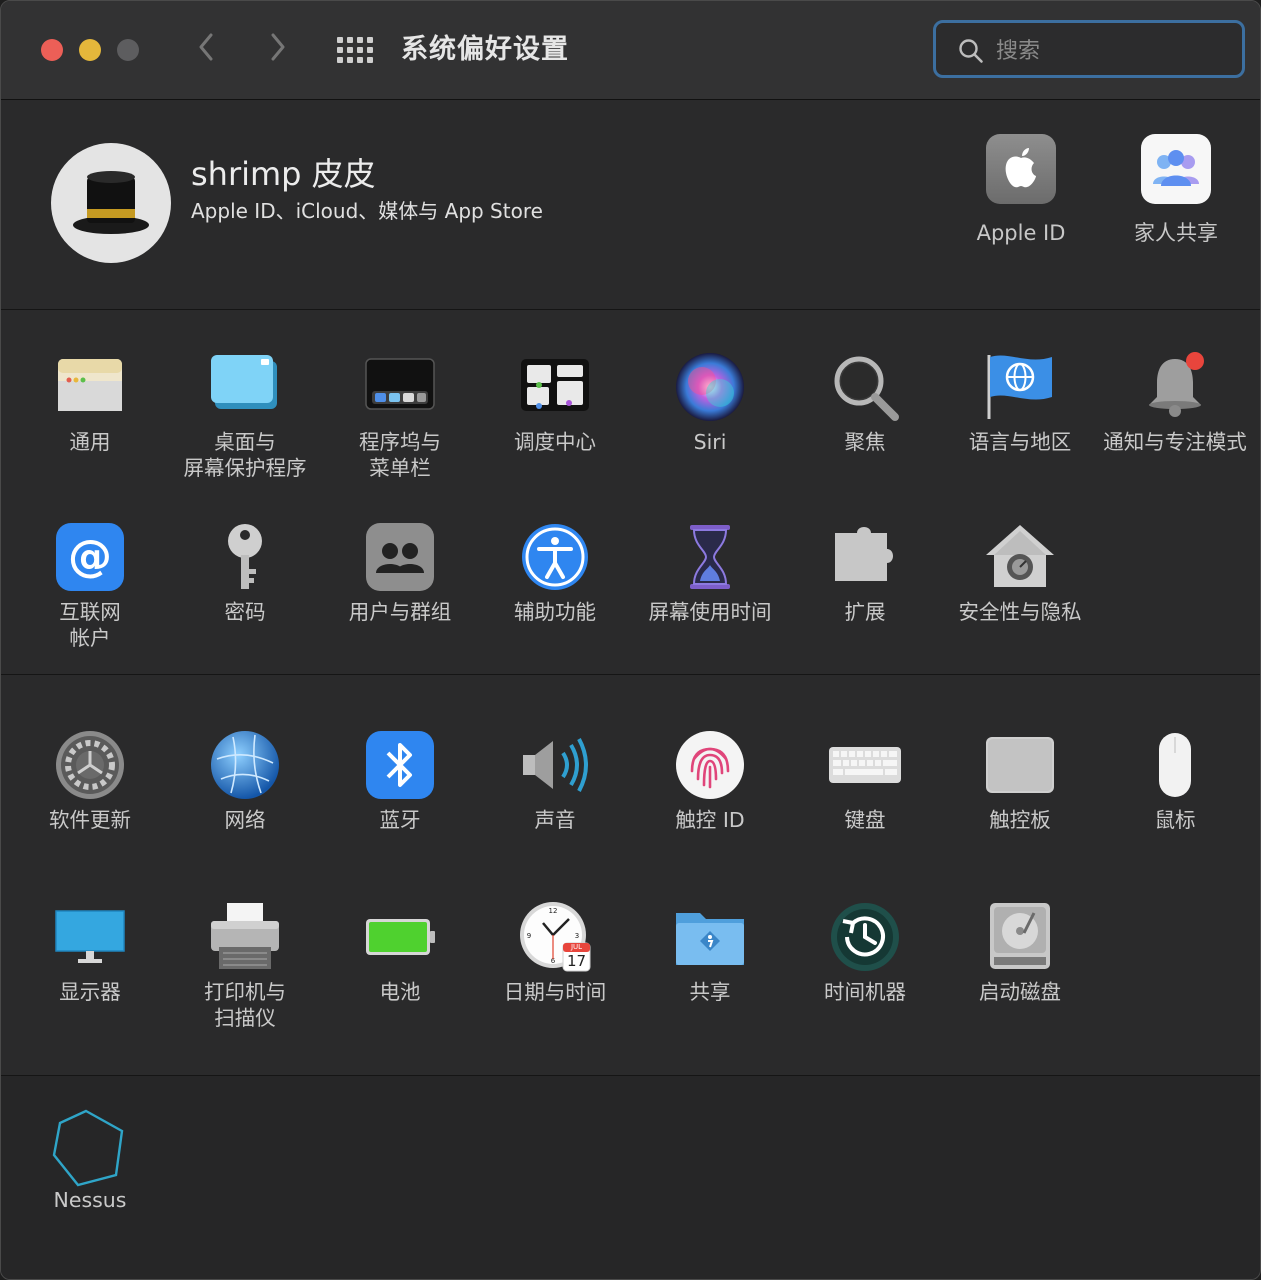 The width and height of the screenshot is (1261, 1280). Describe the element at coordinates (89, 1148) in the screenshot. I see `hexagon-icon` at that location.